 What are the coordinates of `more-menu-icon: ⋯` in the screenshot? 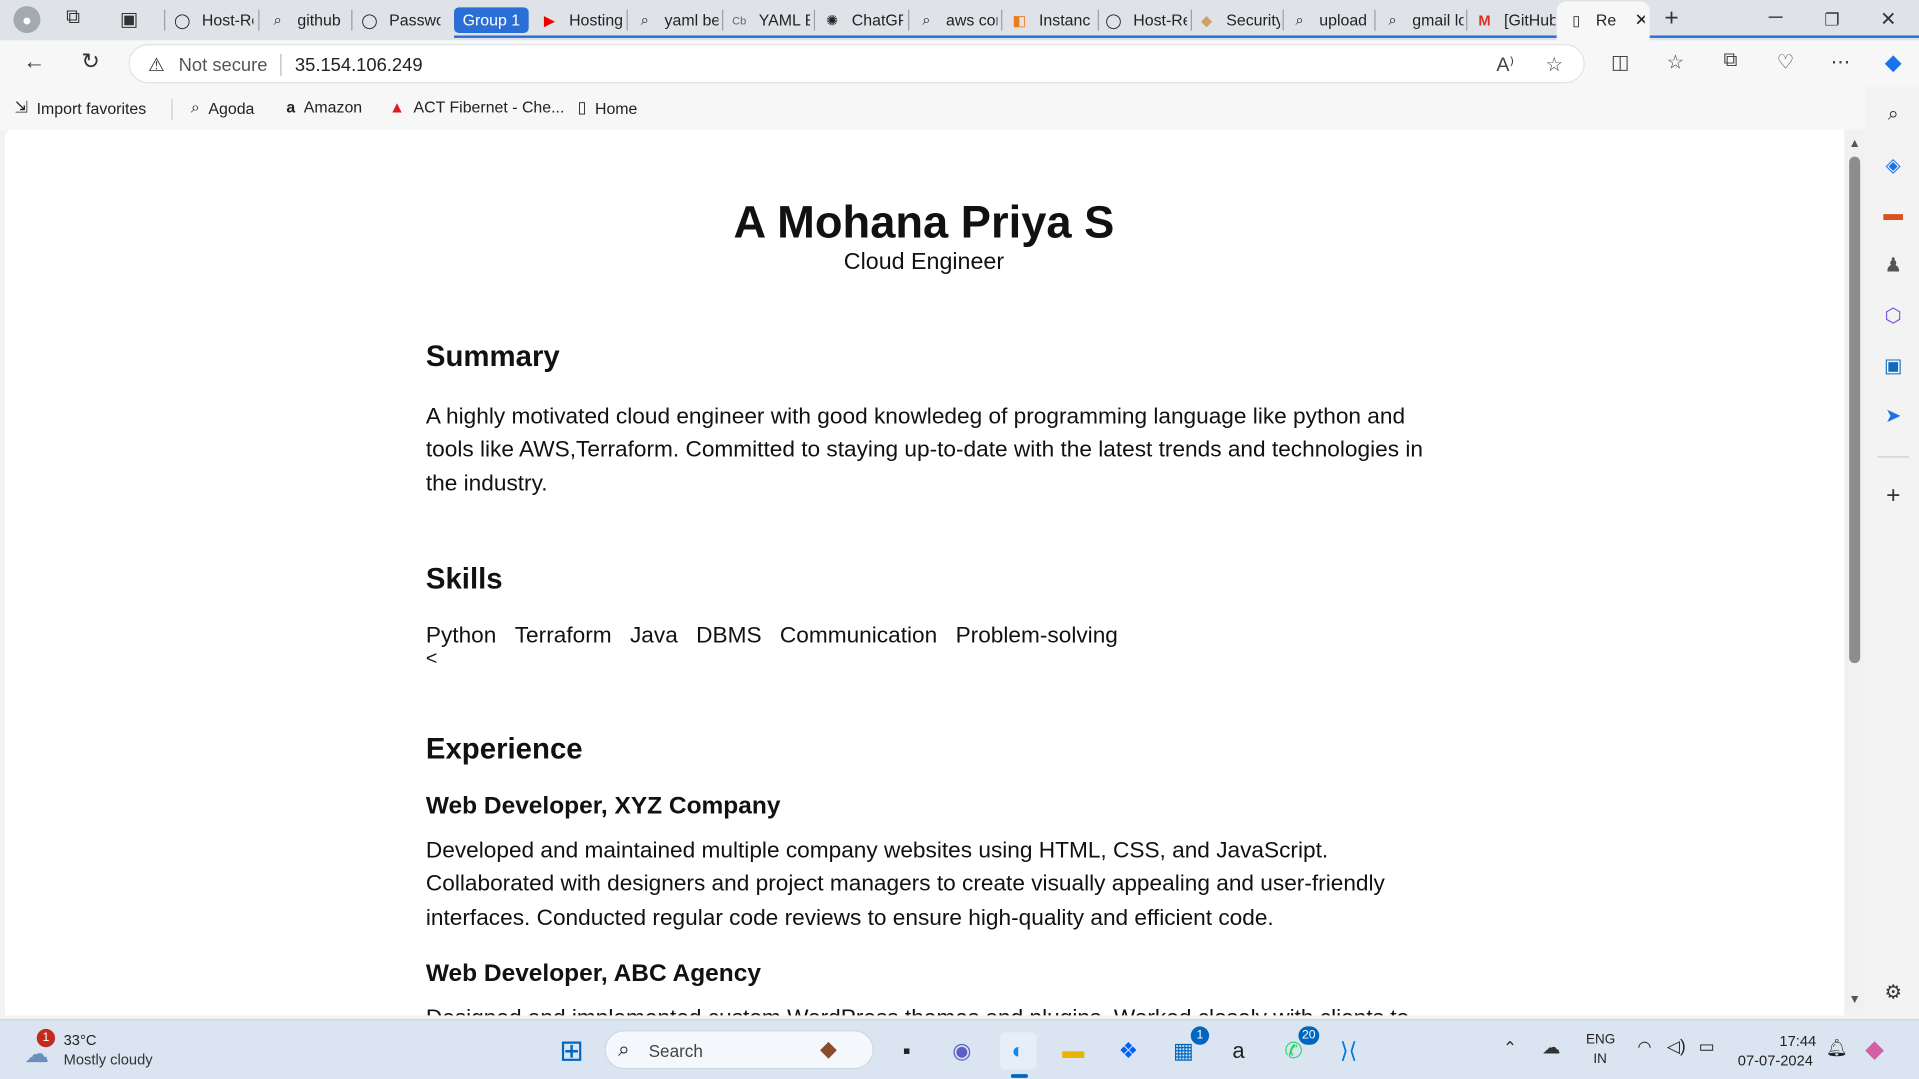 It's located at (1840, 62).